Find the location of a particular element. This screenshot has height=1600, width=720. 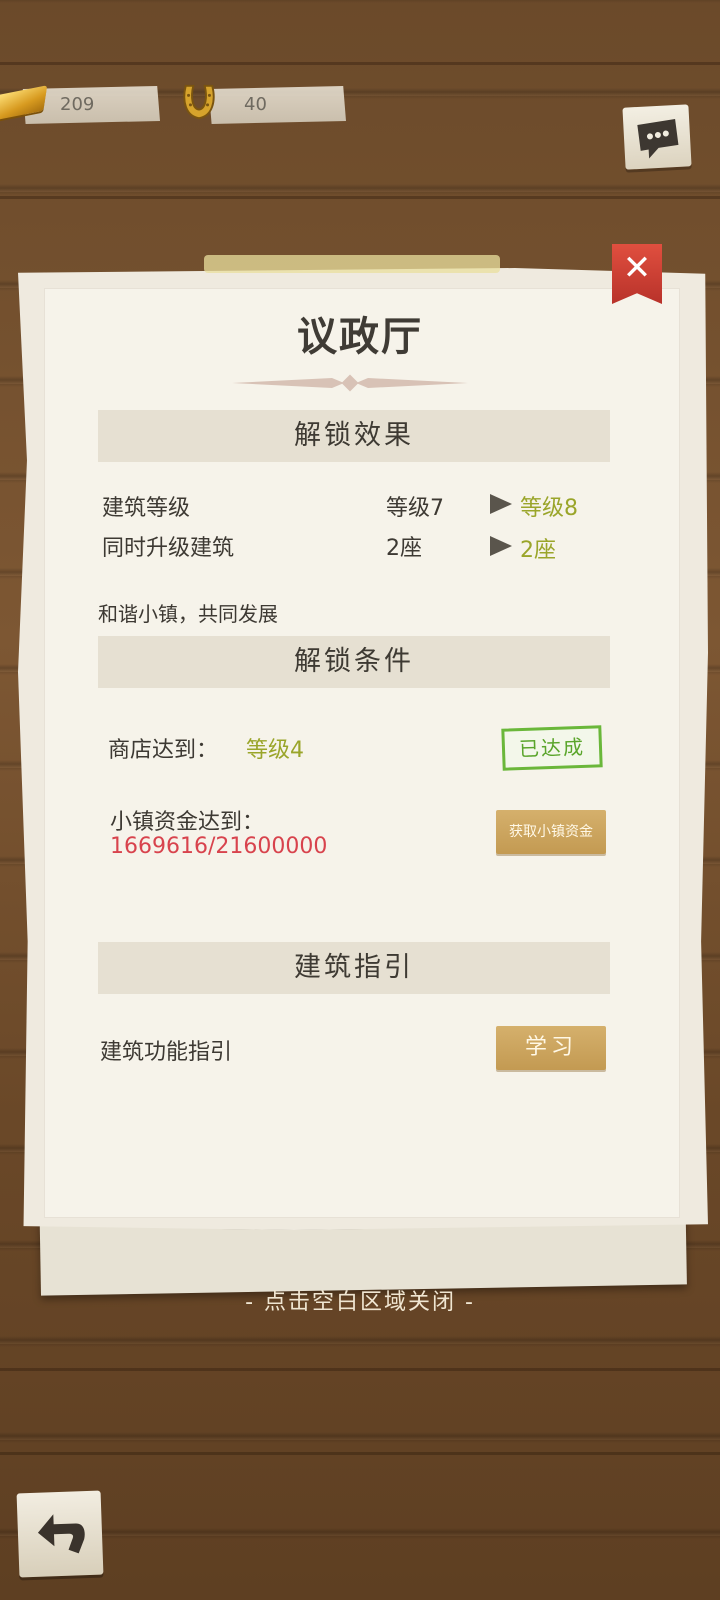

funds-condition-label: 小镇资金达到： is located at coordinates (187, 822).